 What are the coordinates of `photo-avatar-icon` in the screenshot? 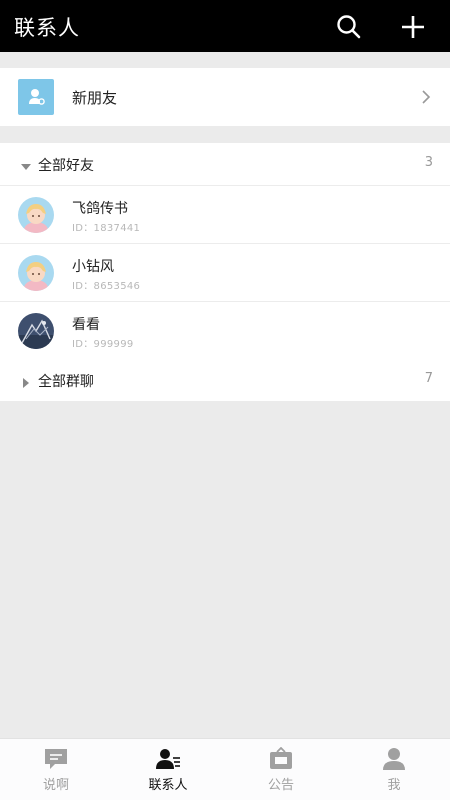 It's located at (36, 331).